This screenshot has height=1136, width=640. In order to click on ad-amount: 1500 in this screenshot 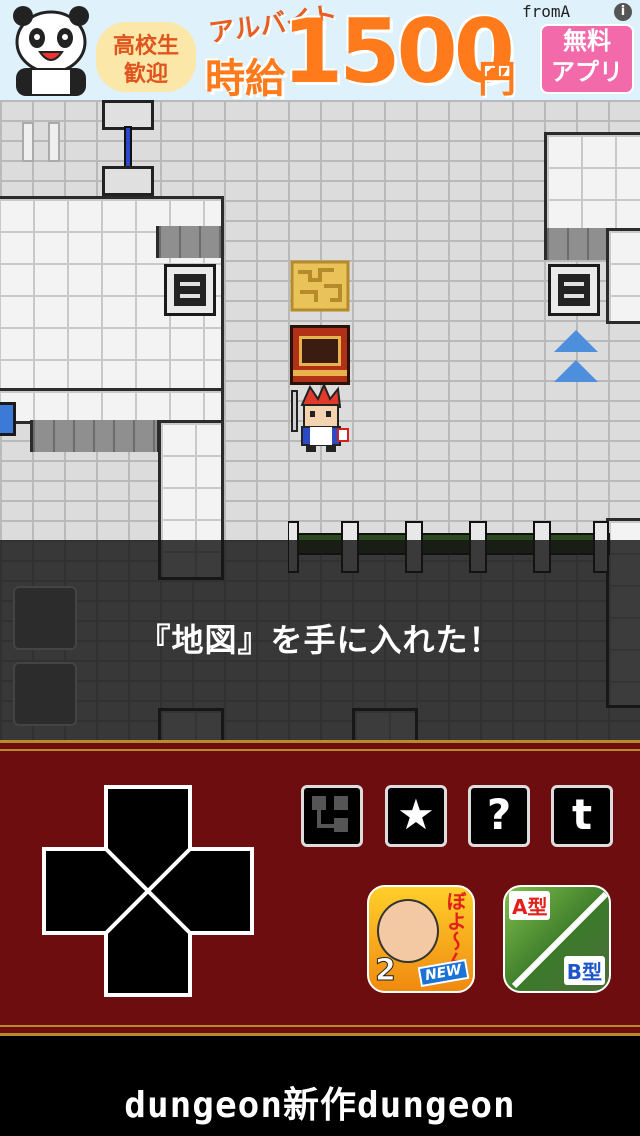, I will do `click(398, 50)`.